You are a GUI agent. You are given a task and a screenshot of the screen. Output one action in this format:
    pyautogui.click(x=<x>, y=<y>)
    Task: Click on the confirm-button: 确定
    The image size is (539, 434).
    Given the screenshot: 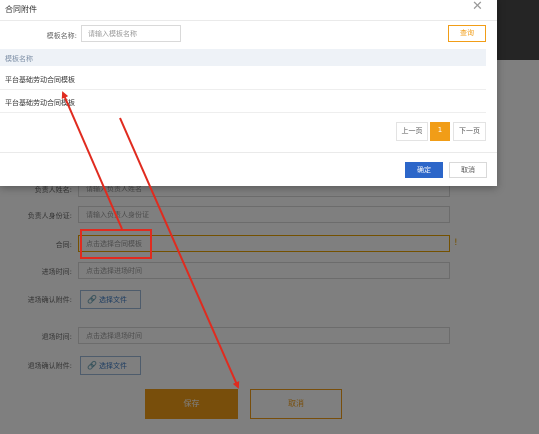 What is the action you would take?
    pyautogui.click(x=424, y=170)
    